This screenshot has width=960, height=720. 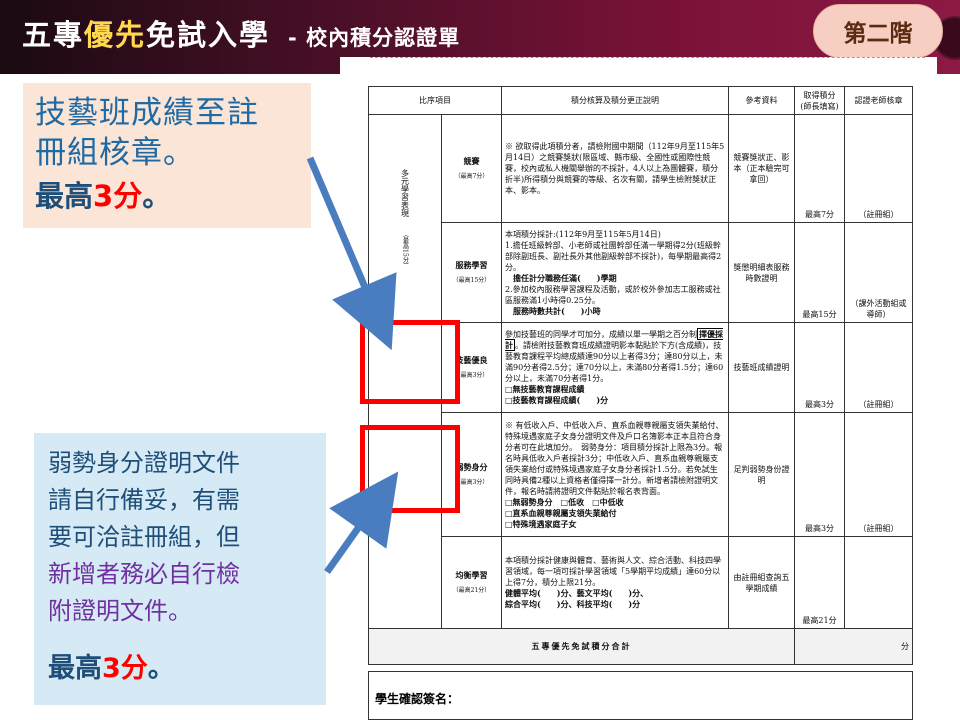 What do you see at coordinates (410, 362) in the screenshot?
I see `highlight-skill-row` at bounding box center [410, 362].